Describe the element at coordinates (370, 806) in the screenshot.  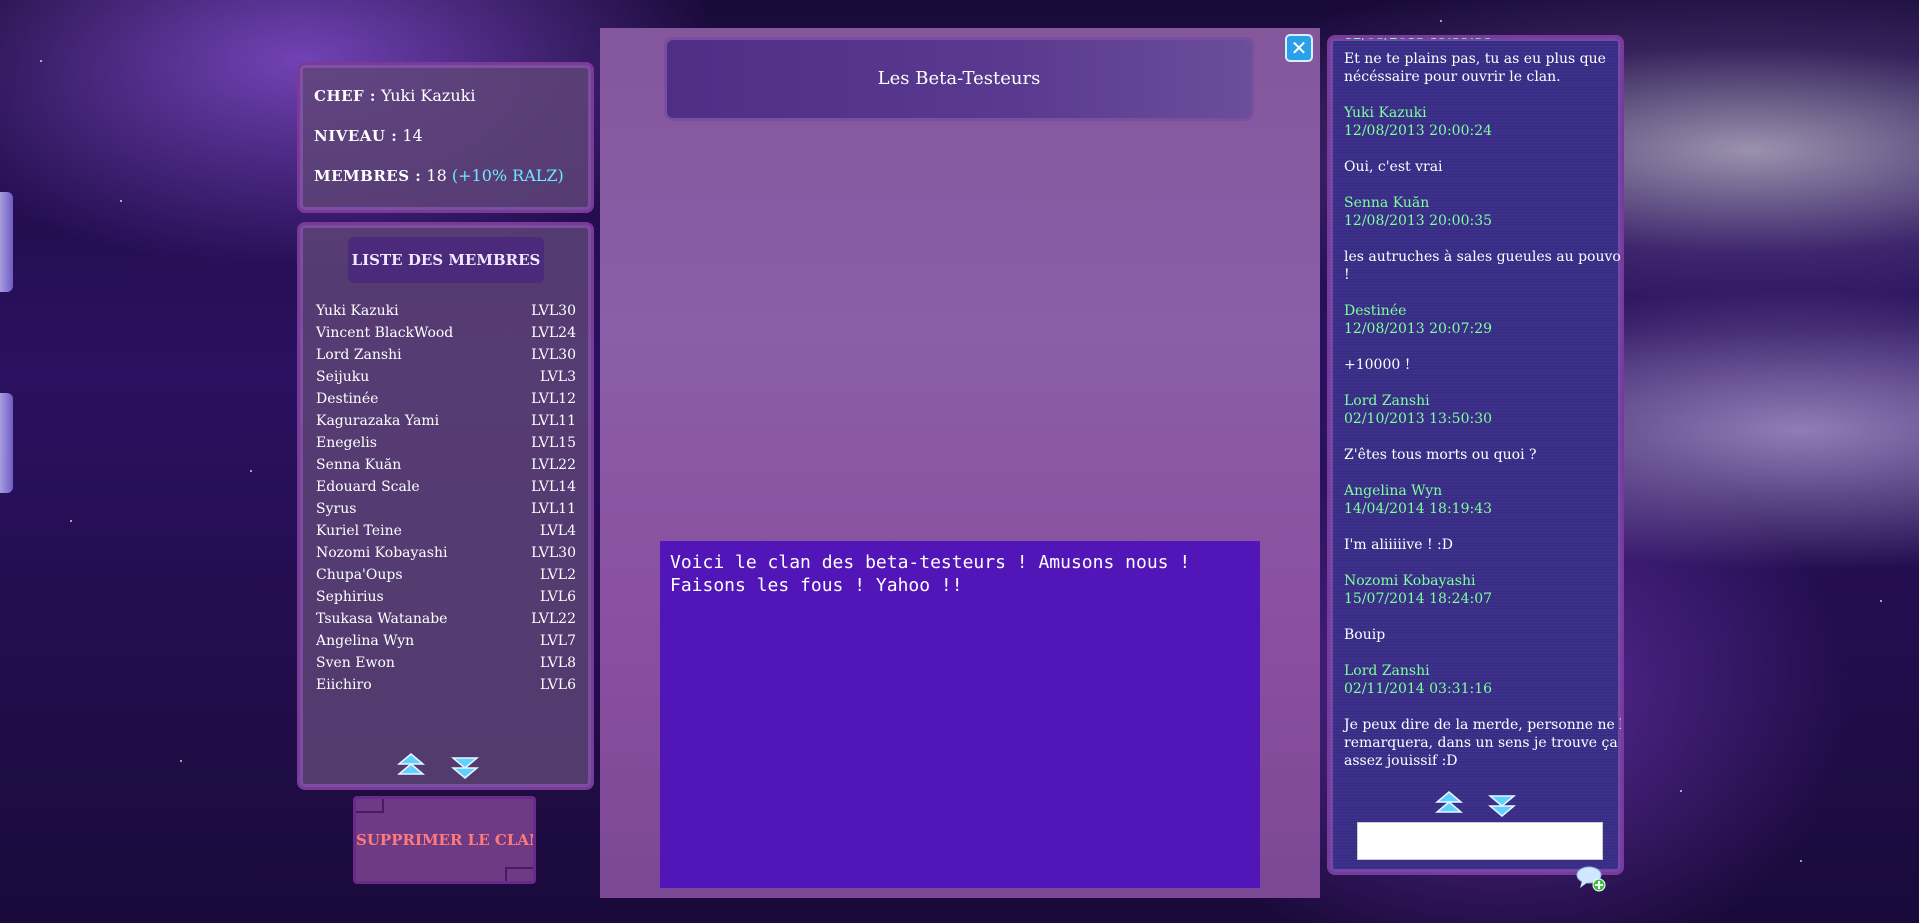
I see `corner-decoration` at that location.